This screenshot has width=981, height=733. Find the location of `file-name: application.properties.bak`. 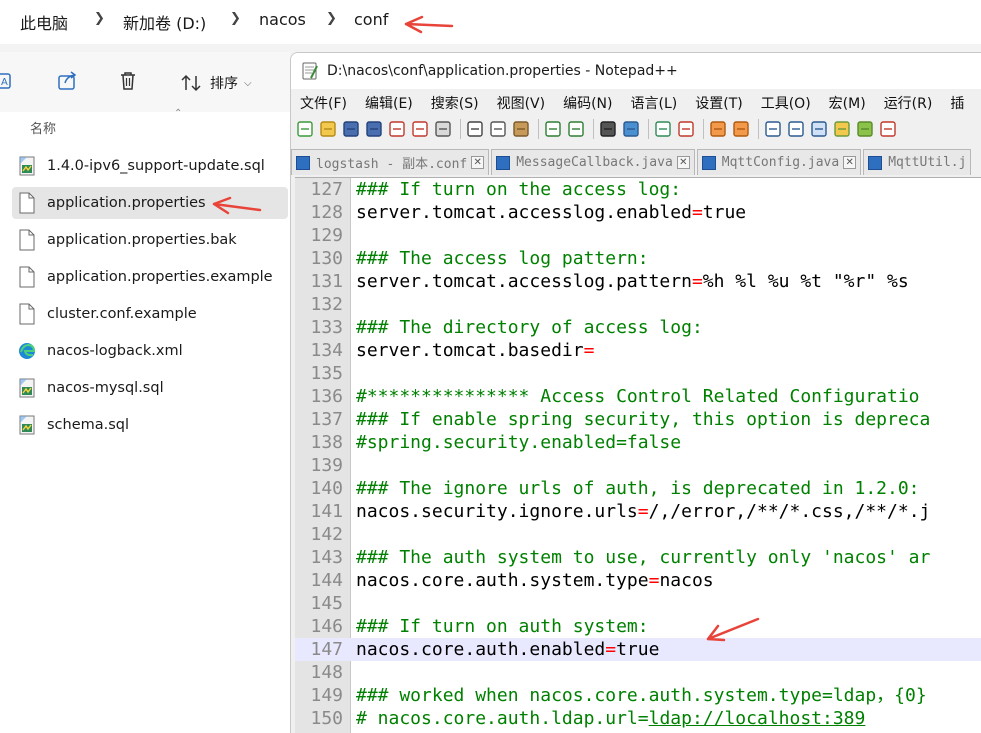

file-name: application.properties.bak is located at coordinates (142, 240).